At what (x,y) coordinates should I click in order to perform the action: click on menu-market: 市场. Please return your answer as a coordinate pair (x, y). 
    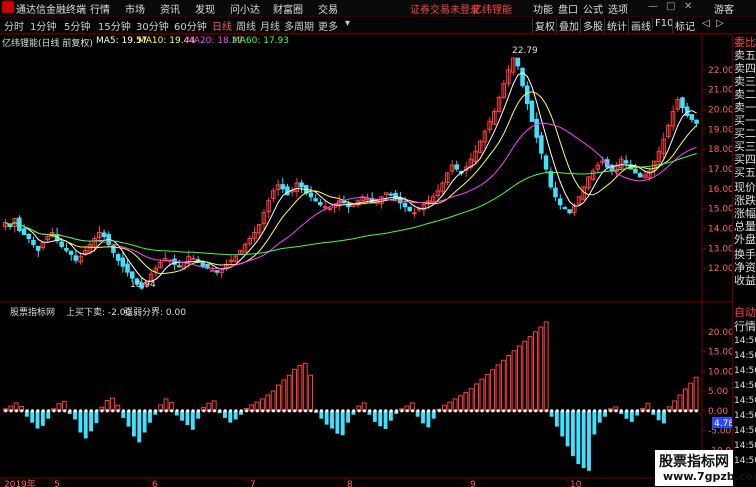
    Looking at the image, I should click on (135, 8).